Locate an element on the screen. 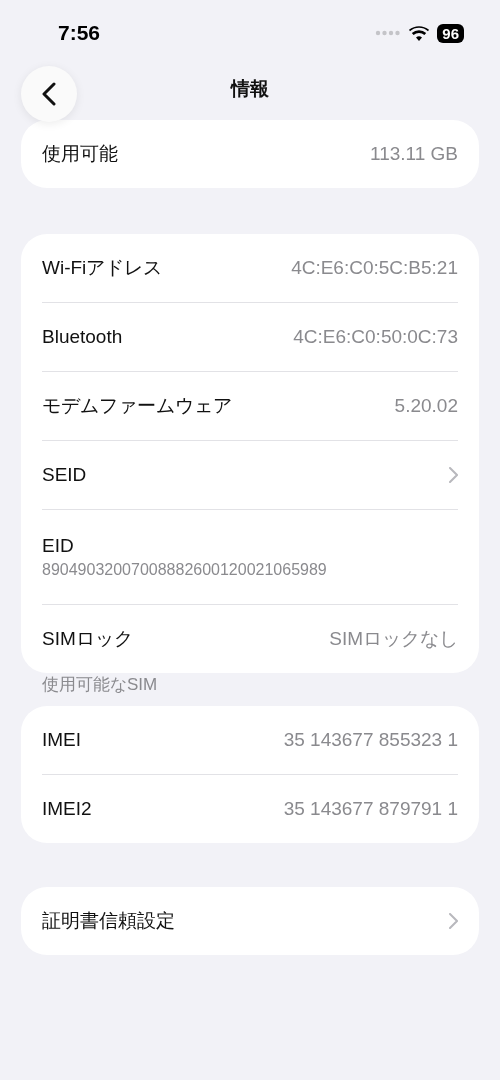  battery-level: 96 is located at coordinates (450, 33).